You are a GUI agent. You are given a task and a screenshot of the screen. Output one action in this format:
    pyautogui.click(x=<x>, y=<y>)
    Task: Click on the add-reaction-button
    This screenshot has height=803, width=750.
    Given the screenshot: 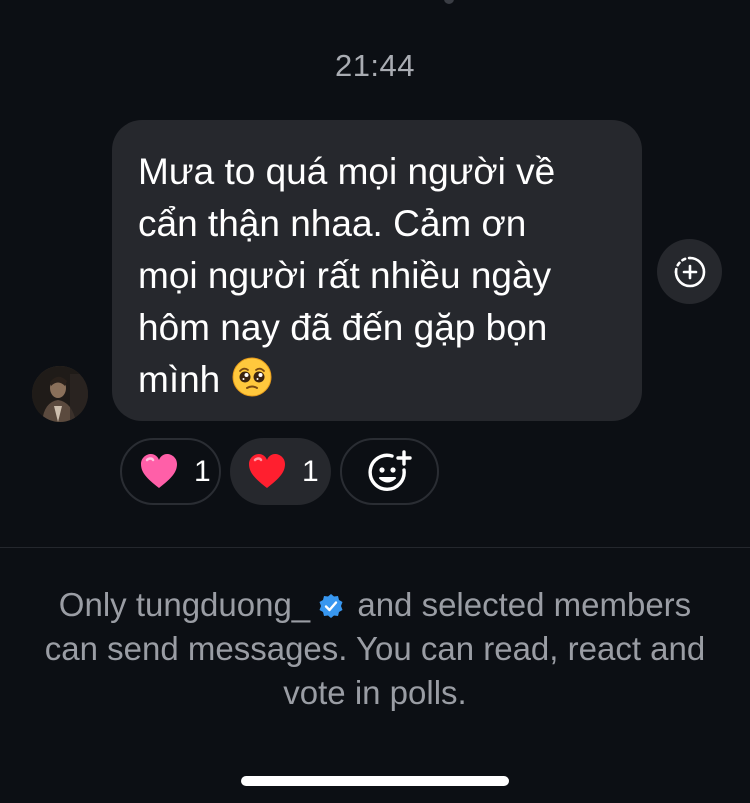 What is the action you would take?
    pyautogui.click(x=389, y=471)
    